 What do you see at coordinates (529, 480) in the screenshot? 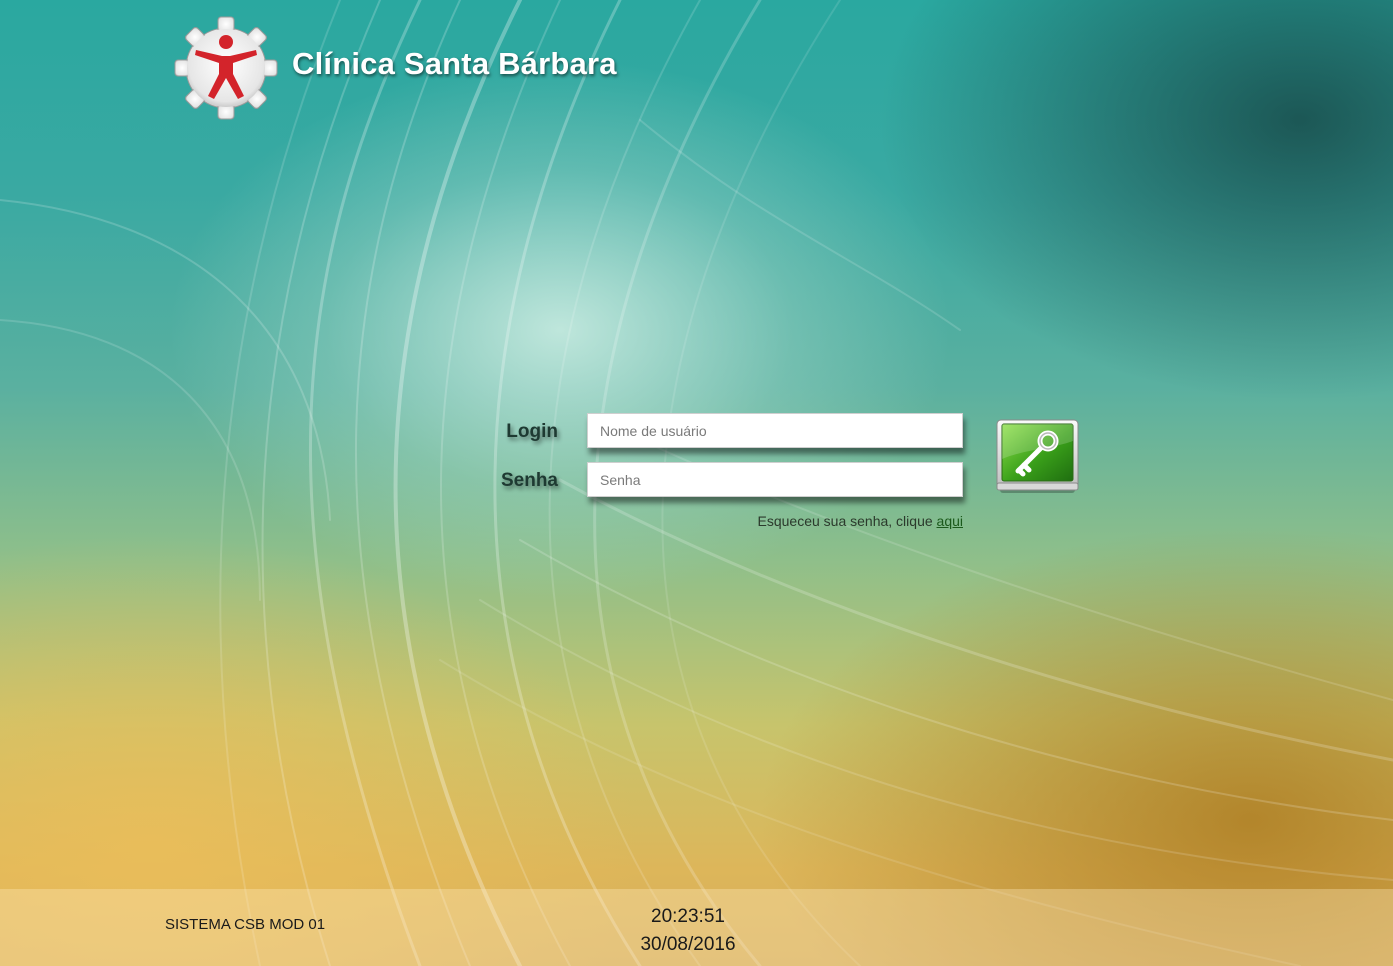
I see `password-label: Senha` at bounding box center [529, 480].